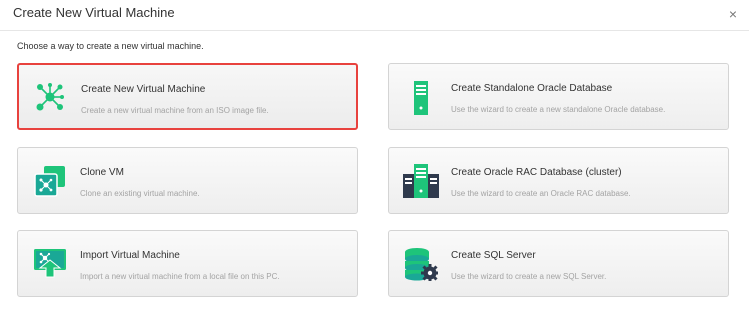 This screenshot has width=749, height=316. Describe the element at coordinates (421, 98) in the screenshot. I see `server-tower-icon` at that location.